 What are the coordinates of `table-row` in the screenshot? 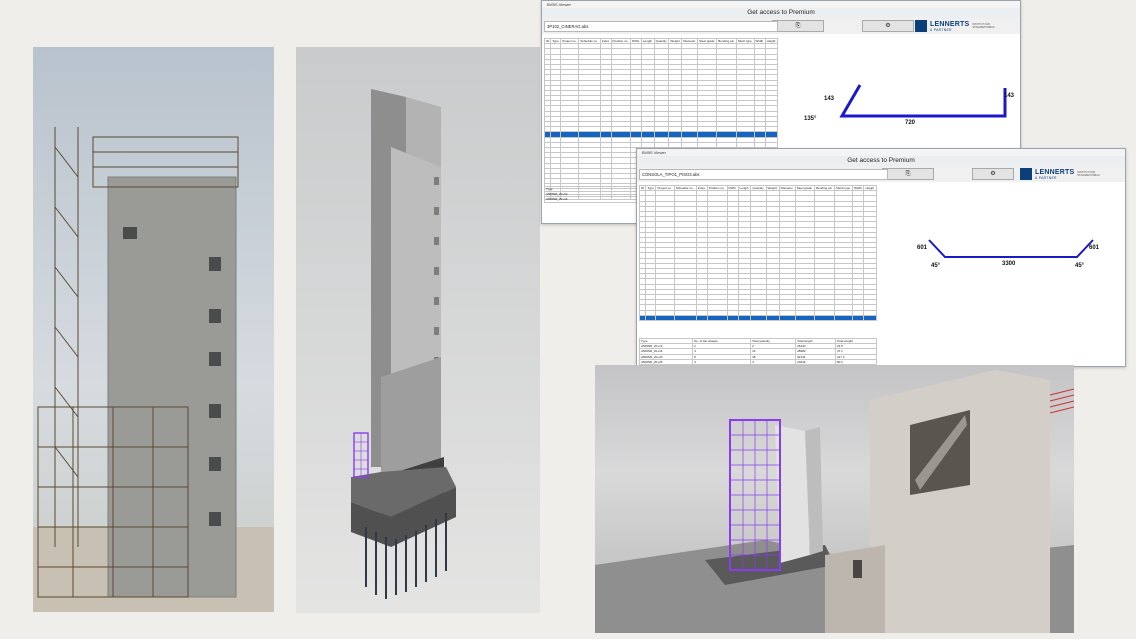 It's located at (757, 317).